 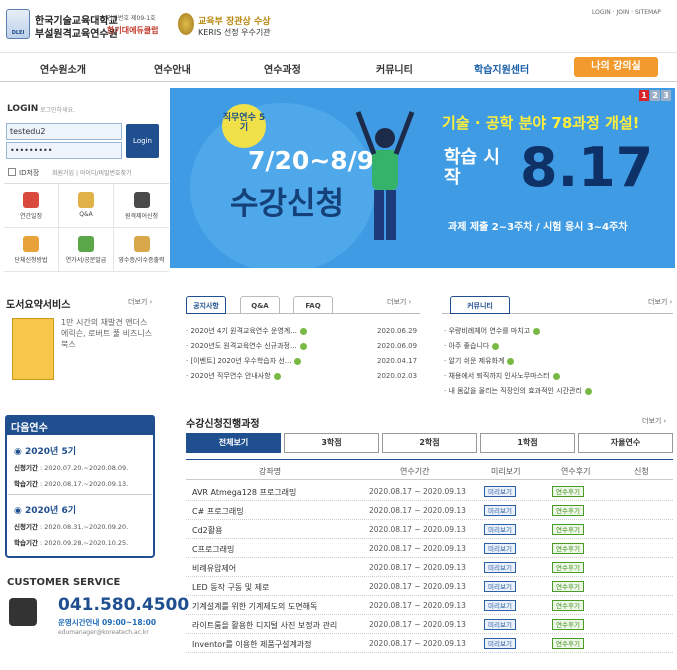 What do you see at coordinates (140, 302) in the screenshot?
I see `book-more-link: 더보기 ›` at bounding box center [140, 302].